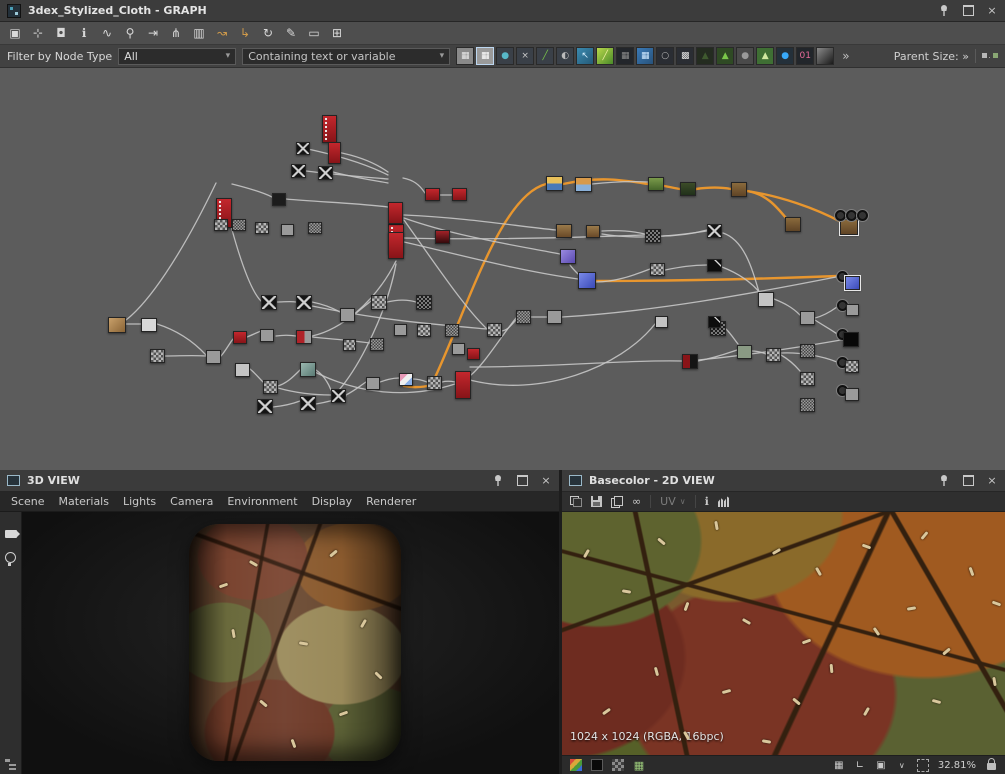 This screenshot has height=774, width=1005. I want to click on channels-grid-icon: ▦, so click(639, 765).